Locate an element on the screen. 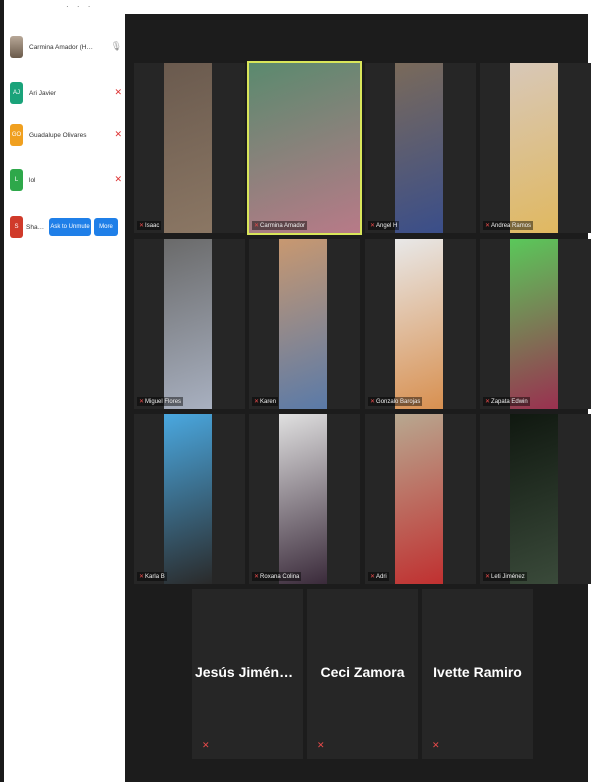 The width and height of the screenshot is (597, 782). participant-row: AJ Ari Javier ✕ is located at coordinates (68, 93).